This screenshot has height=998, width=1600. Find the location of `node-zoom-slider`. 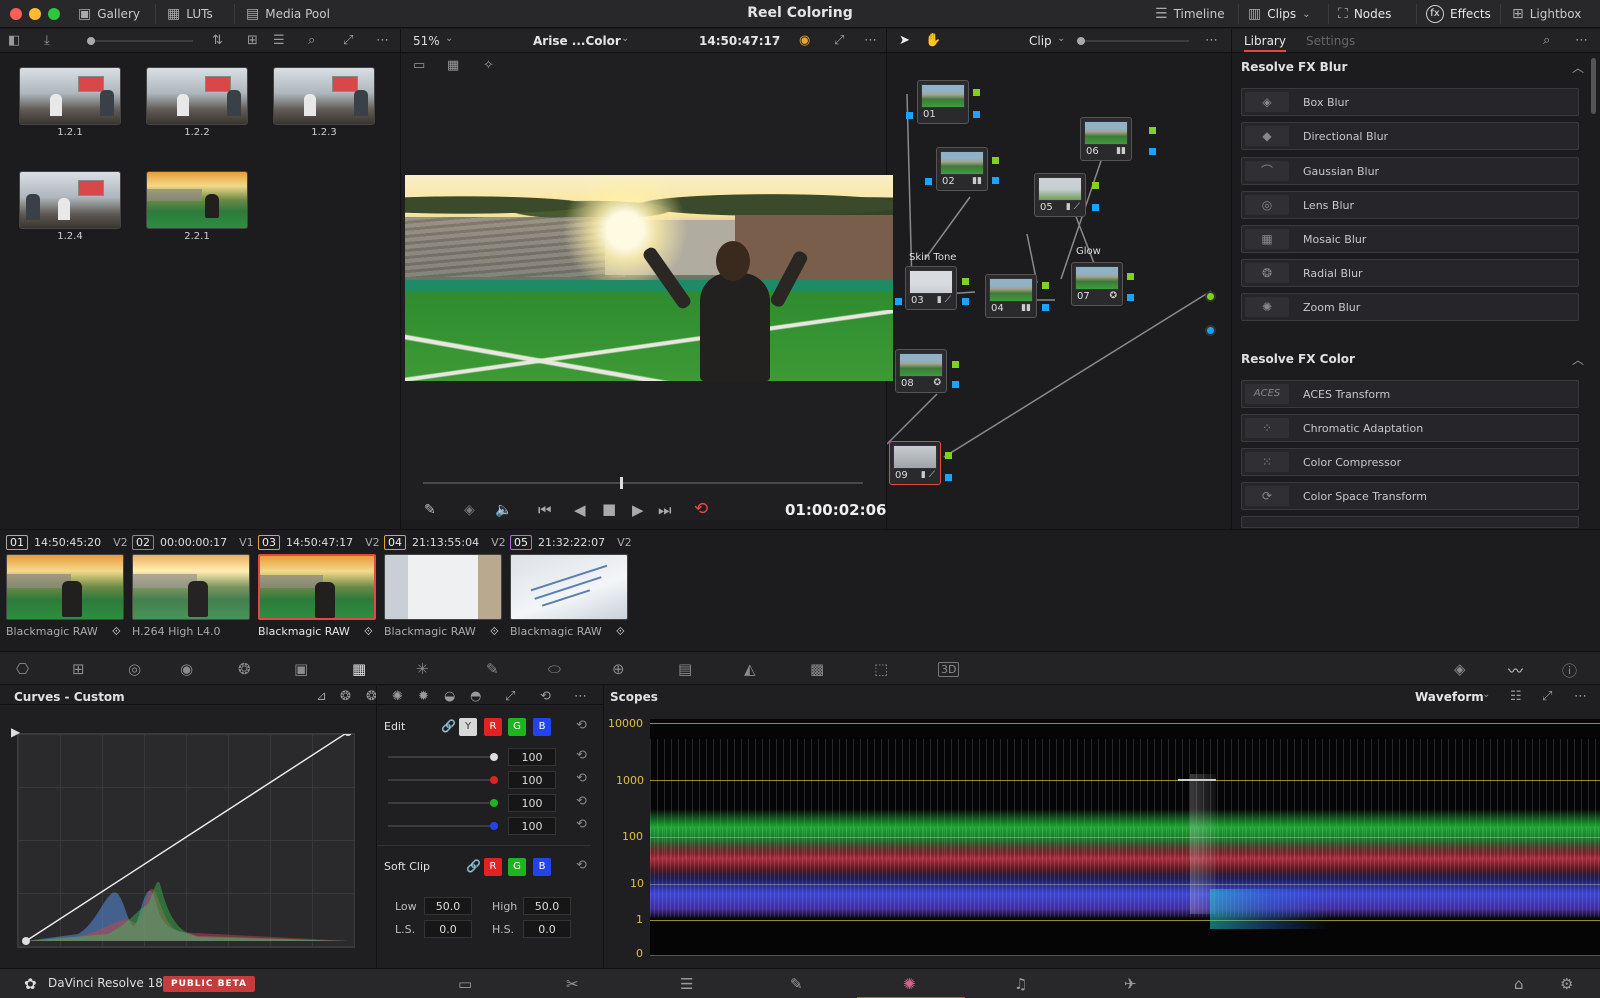

node-zoom-slider is located at coordinates (1134, 41).